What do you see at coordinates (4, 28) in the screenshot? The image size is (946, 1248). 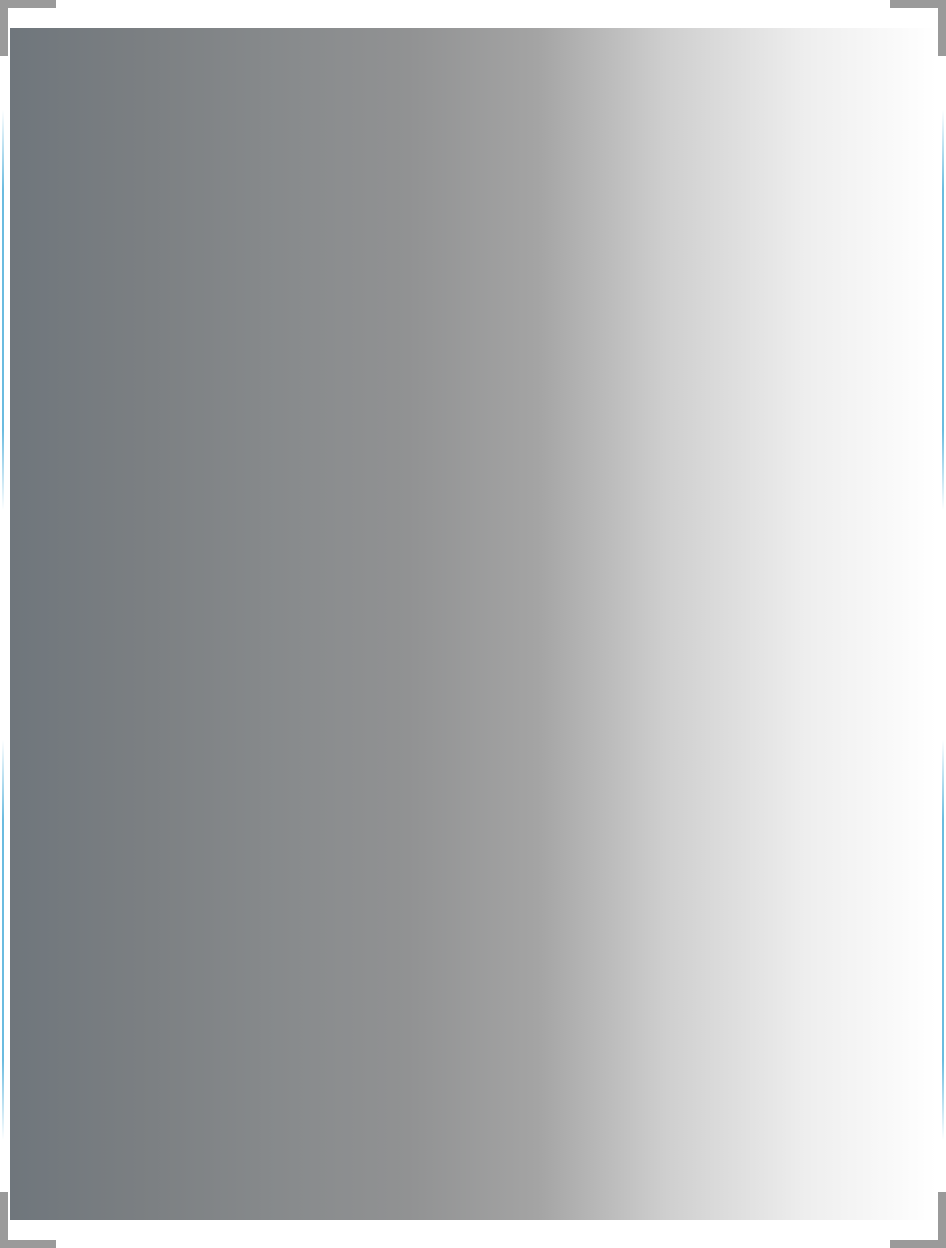 I see `corner-bracket-top-left-vertical` at bounding box center [4, 28].